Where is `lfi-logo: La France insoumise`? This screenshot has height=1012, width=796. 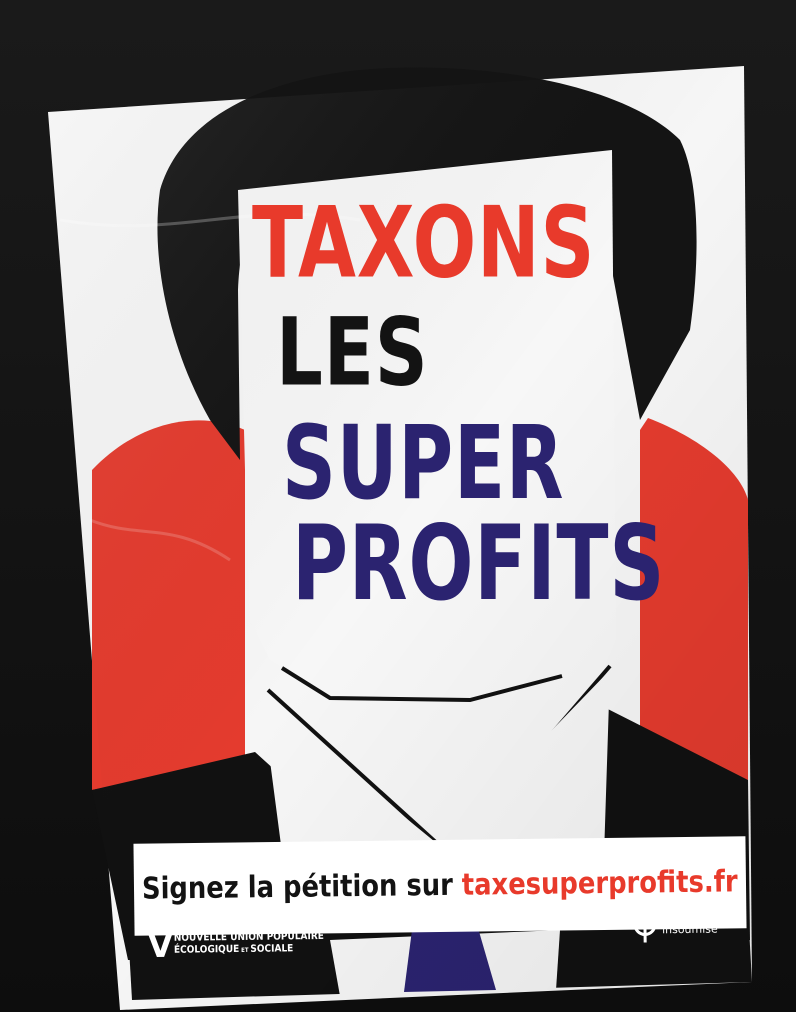 lfi-logo: La France insoumise is located at coordinates (683, 927).